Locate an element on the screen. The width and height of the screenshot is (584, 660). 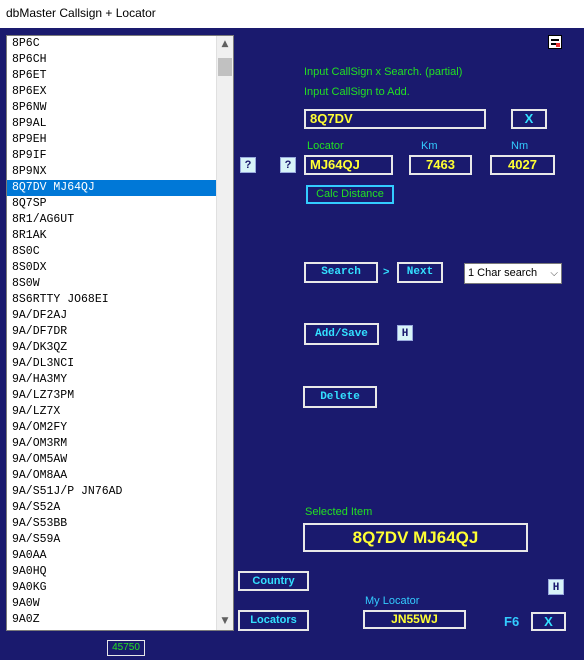
f6-label: F6 is located at coordinates (512, 621).